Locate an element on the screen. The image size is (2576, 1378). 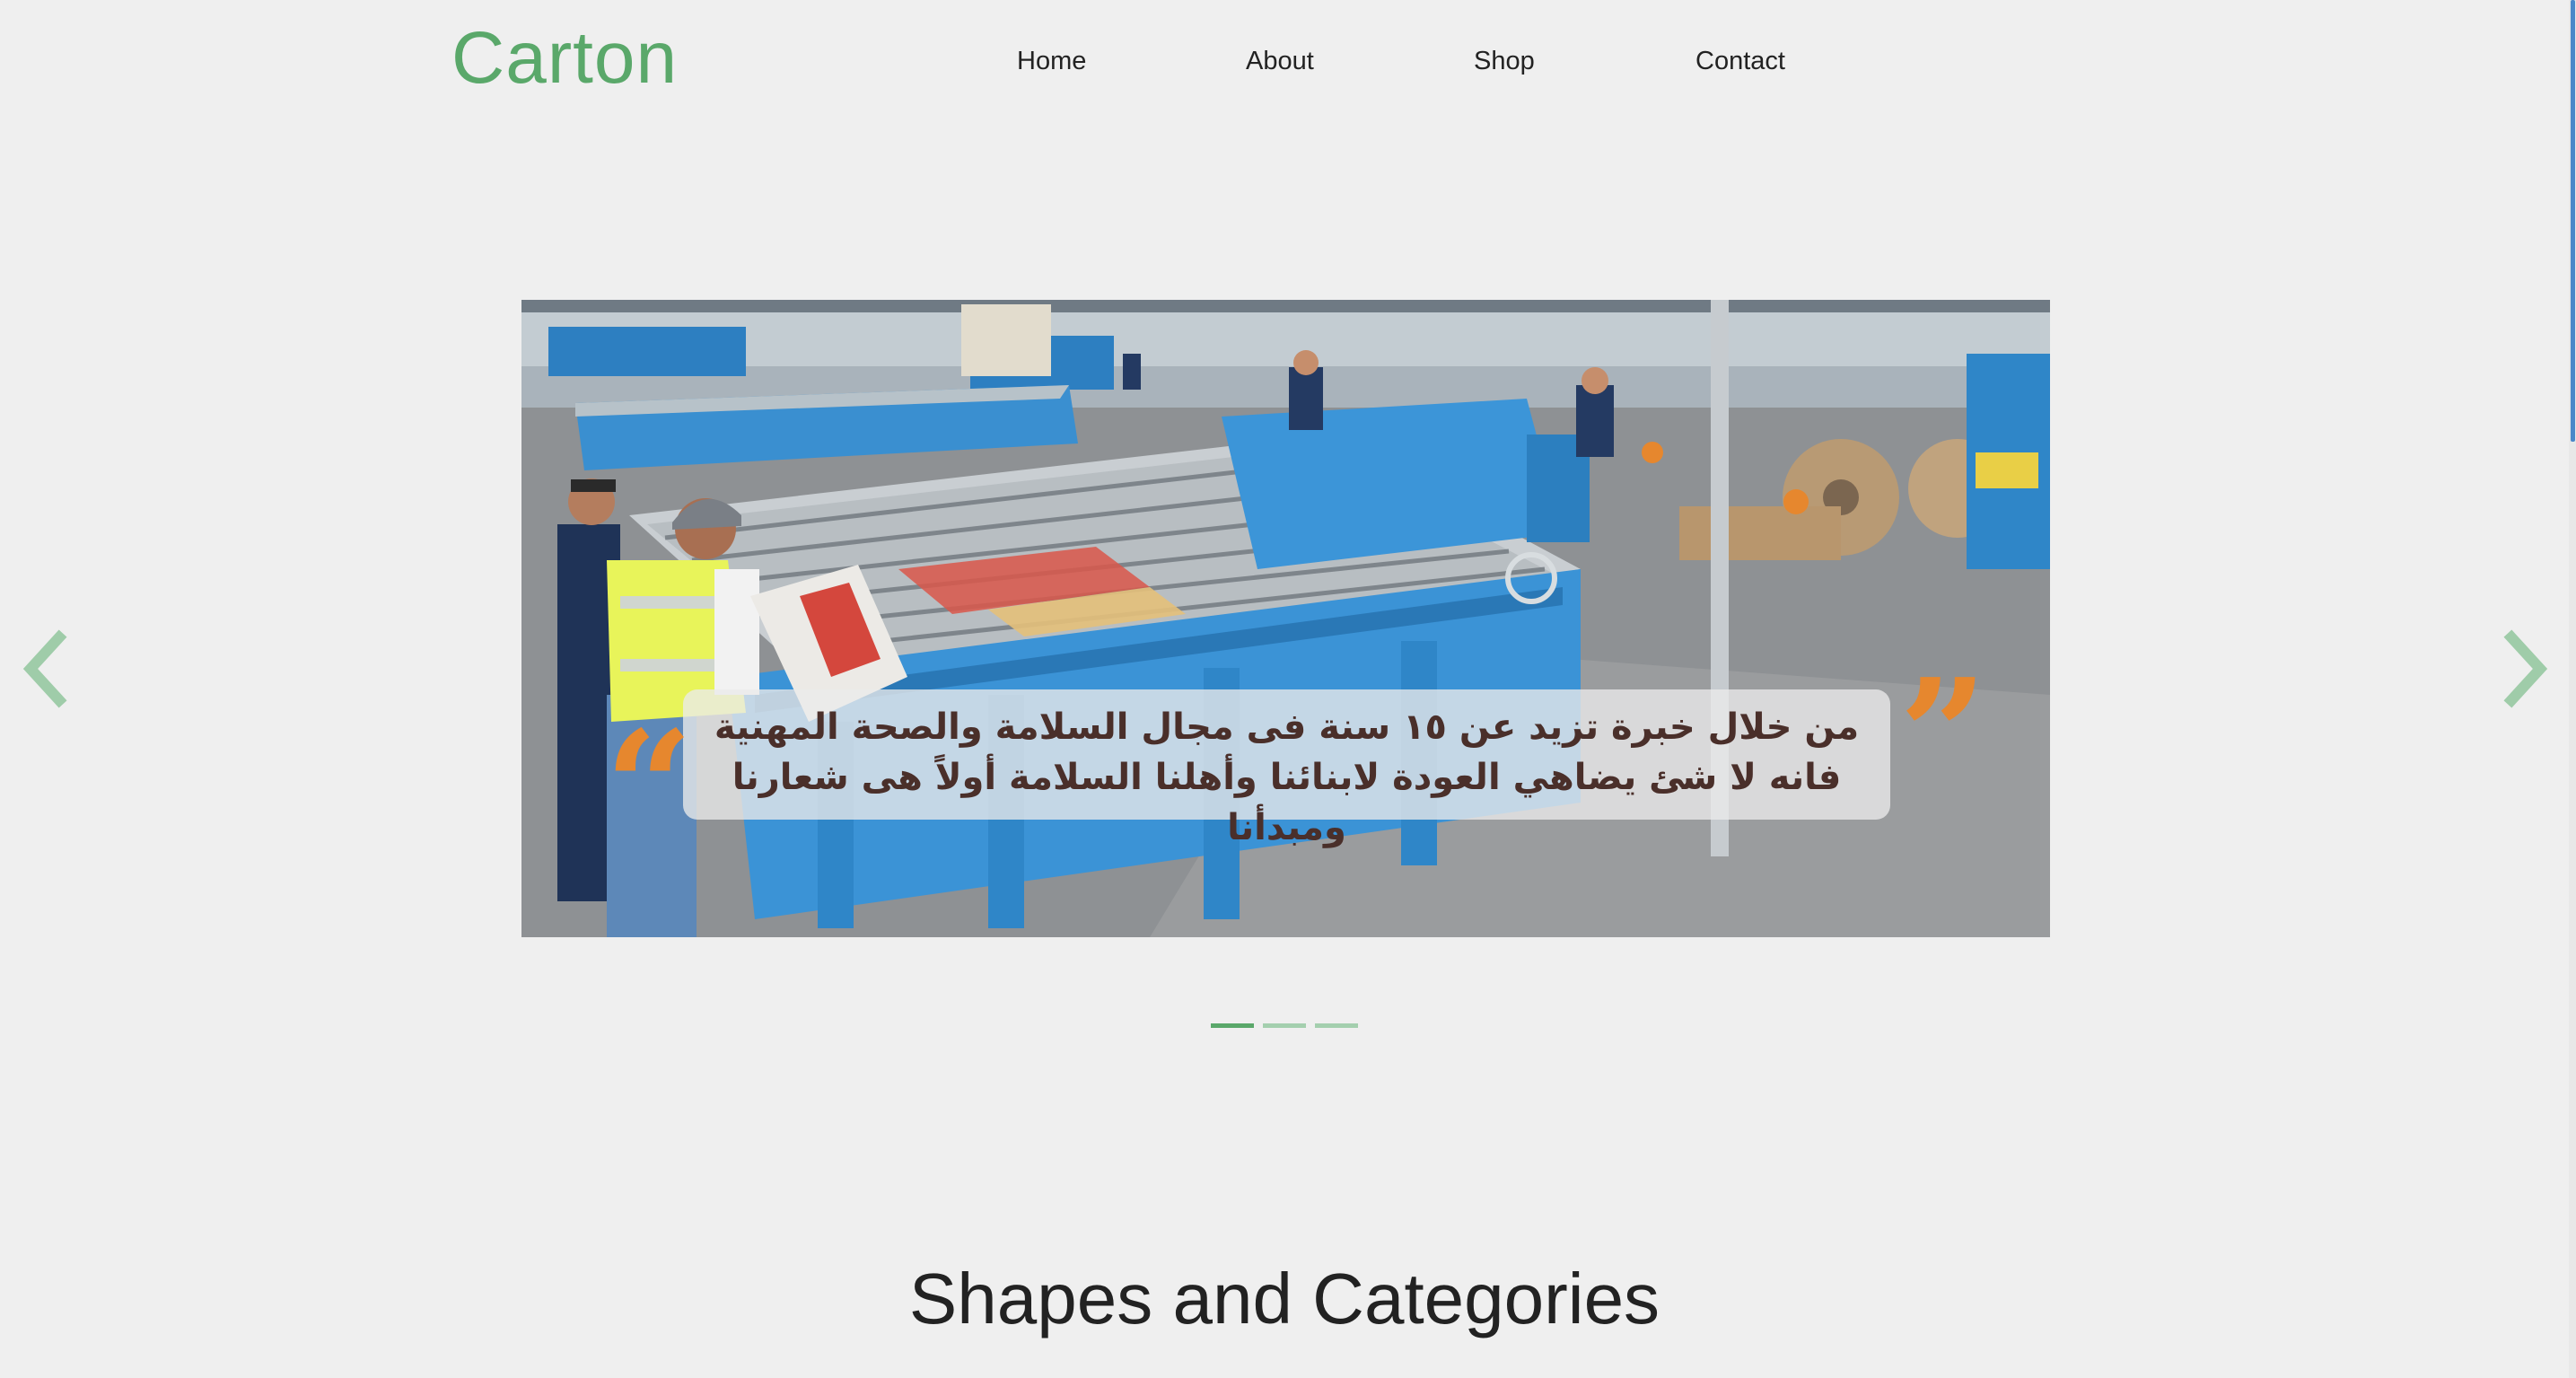
nav-contact: Contact is located at coordinates (1740, 61).